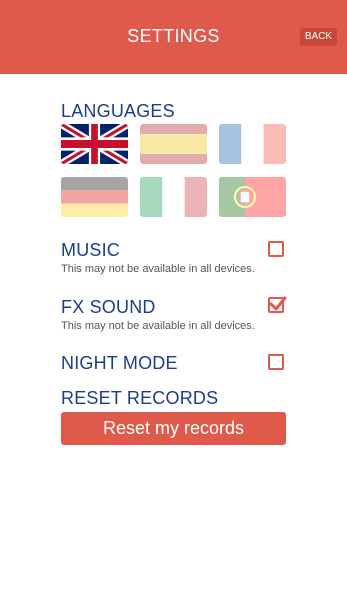  Describe the element at coordinates (94, 197) in the screenshot. I see `germany-flag-icon` at that location.